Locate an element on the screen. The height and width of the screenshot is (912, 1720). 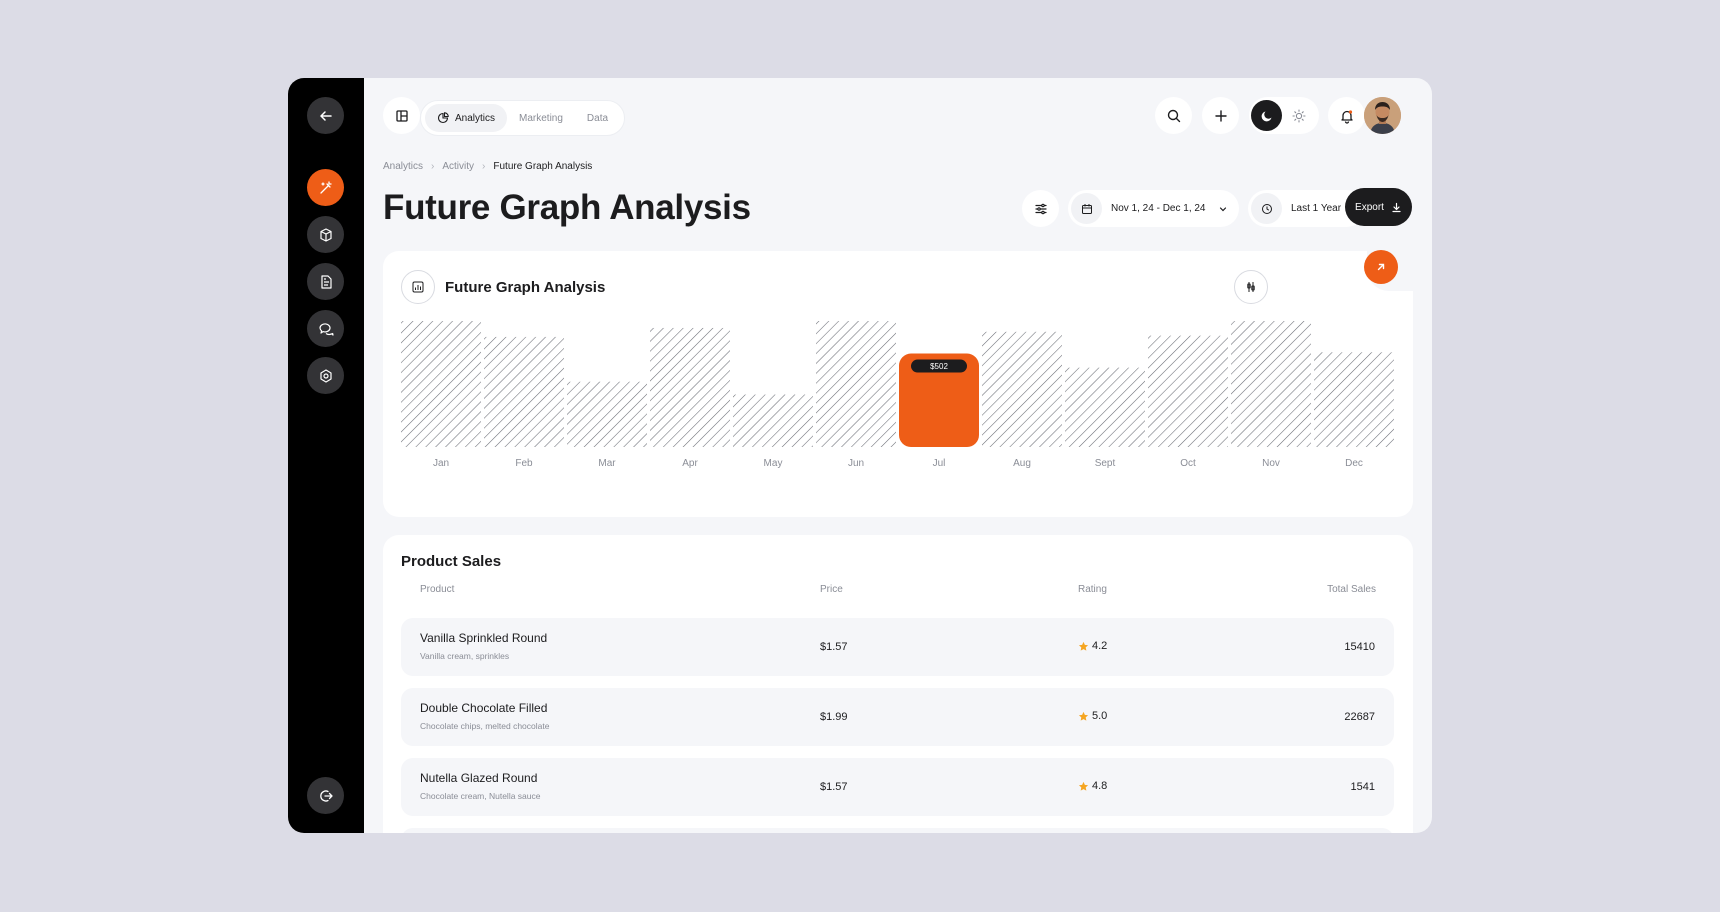
sliders-icon is located at coordinates (1040, 208).